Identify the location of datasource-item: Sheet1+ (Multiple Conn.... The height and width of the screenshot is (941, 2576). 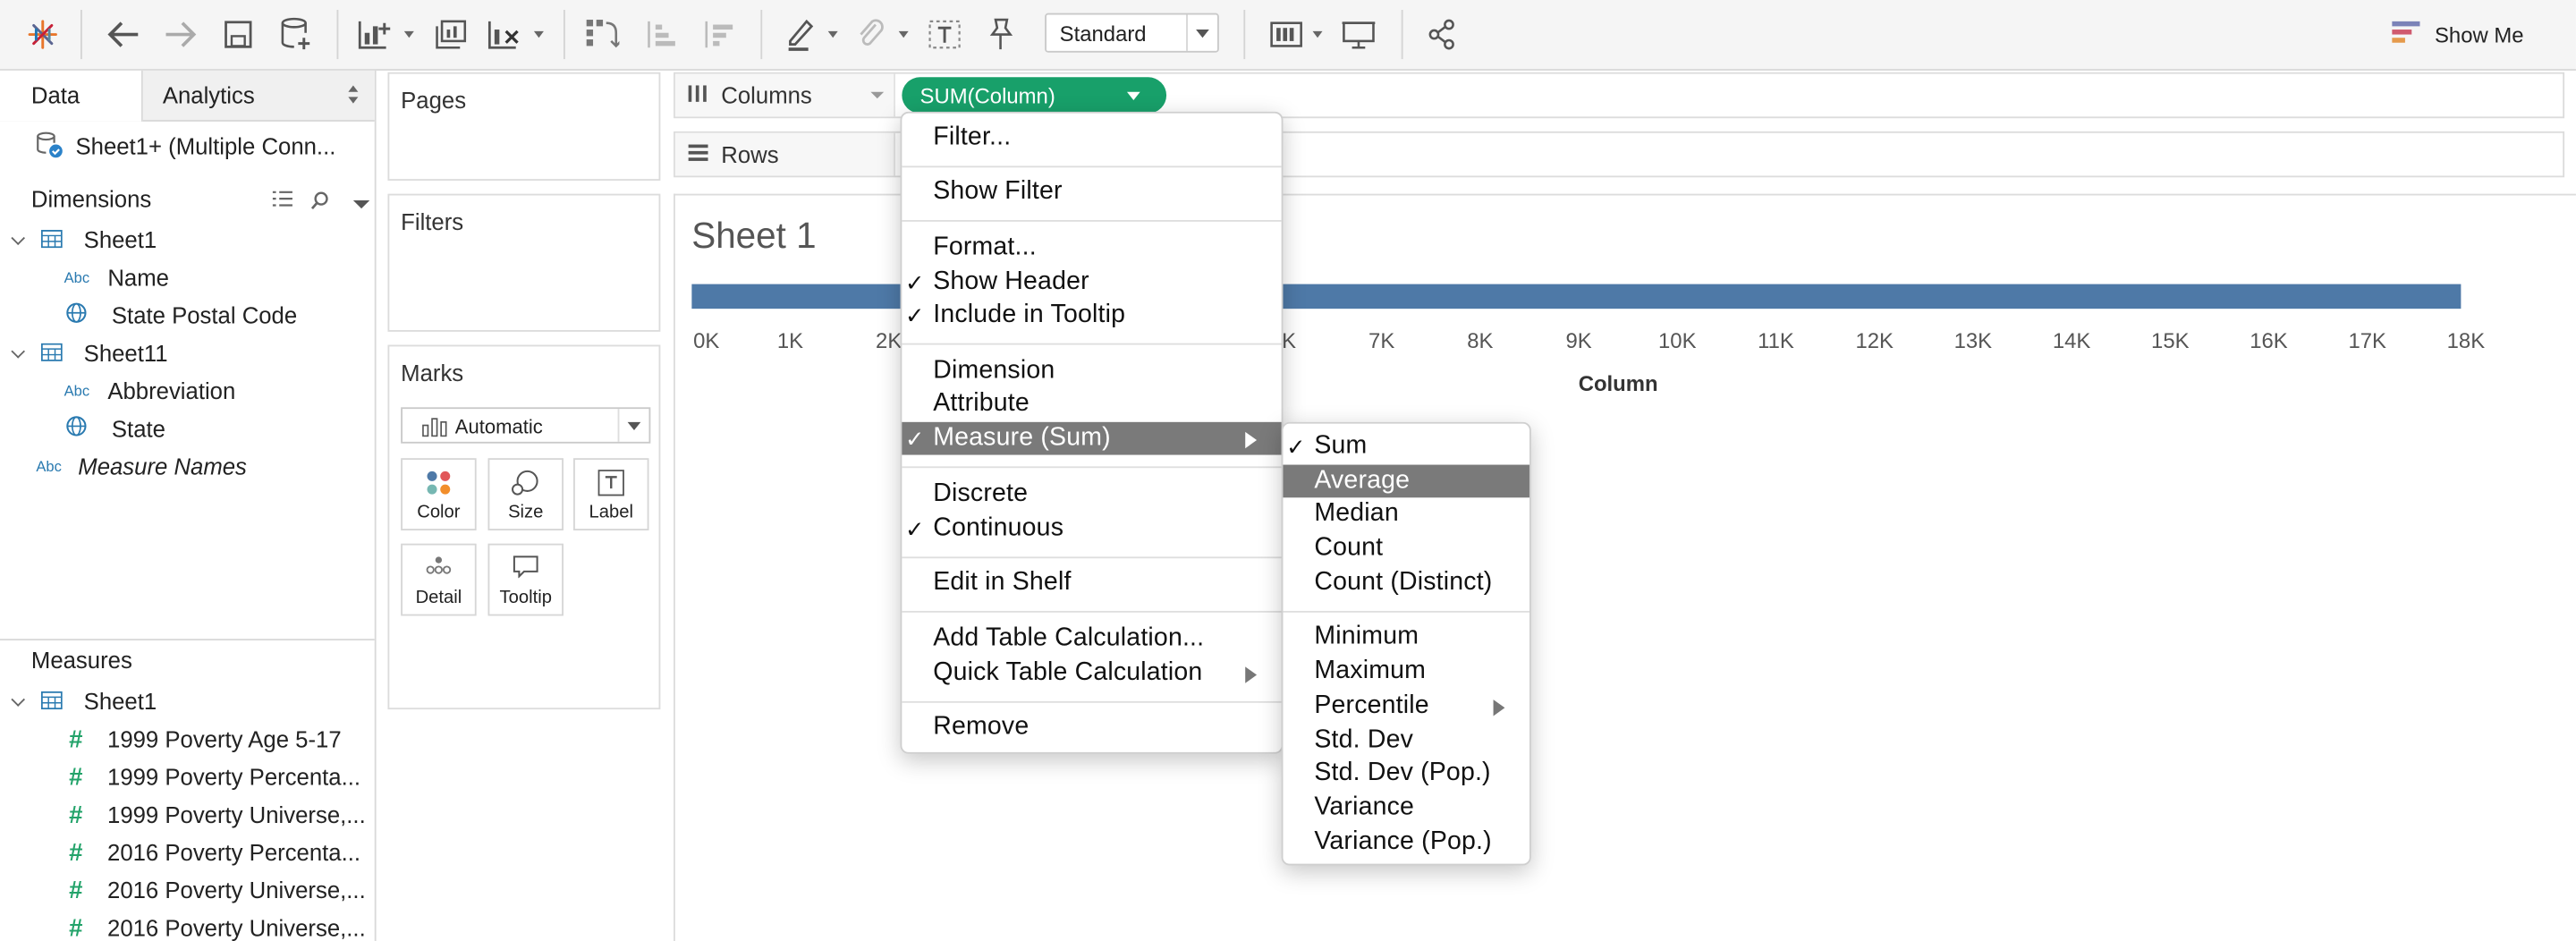
(185, 146).